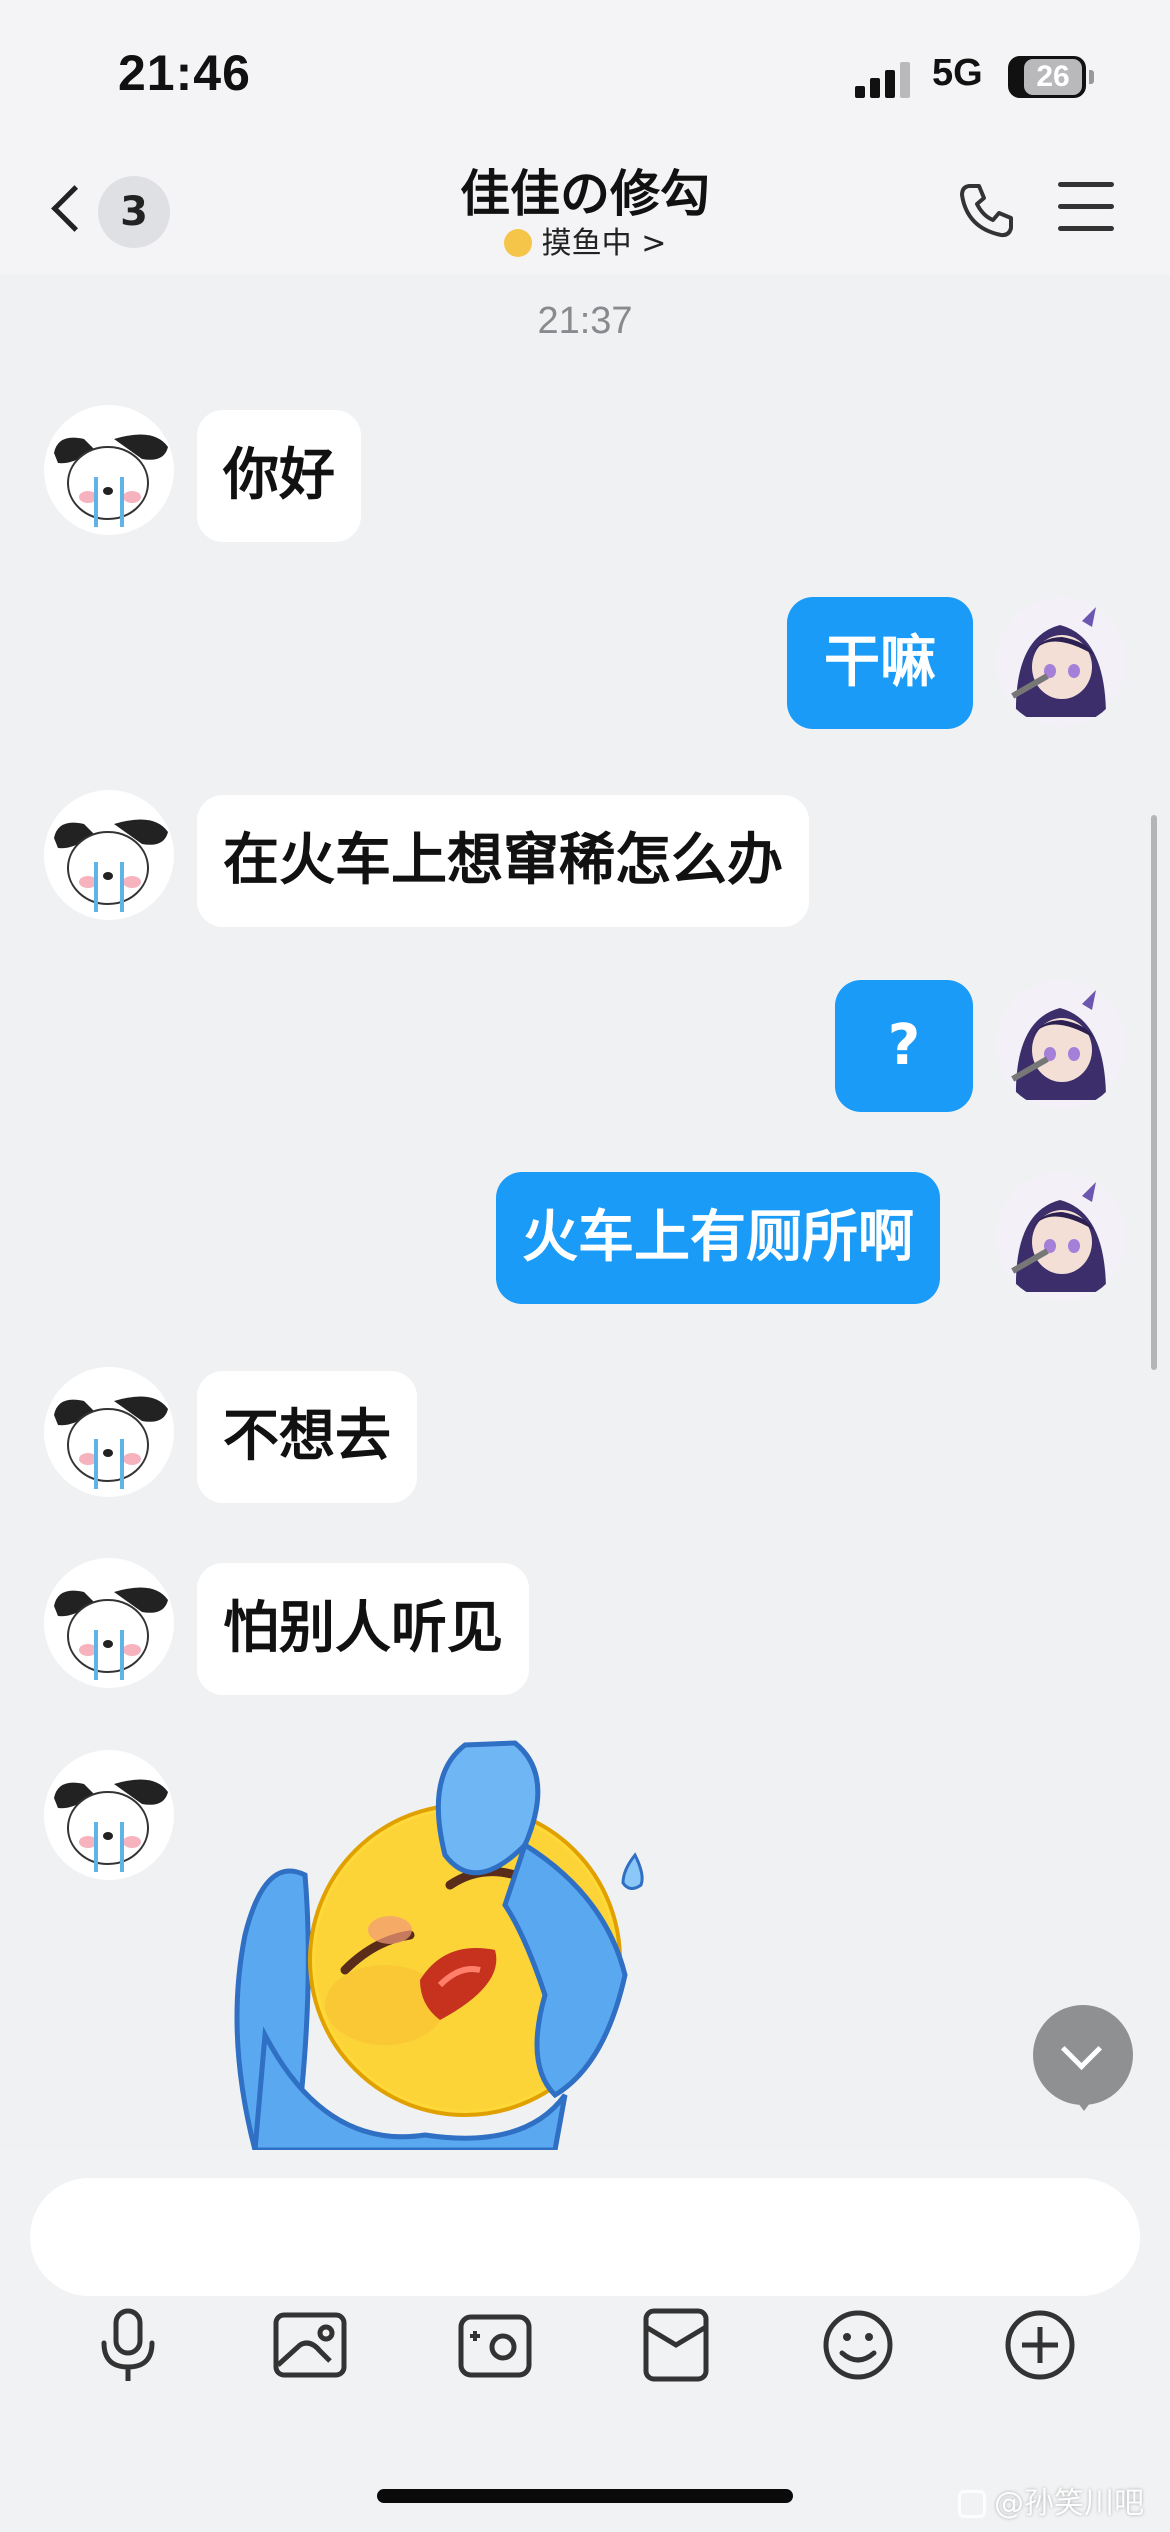  What do you see at coordinates (279, 476) in the screenshot?
I see `message-bubble-in: 你好` at bounding box center [279, 476].